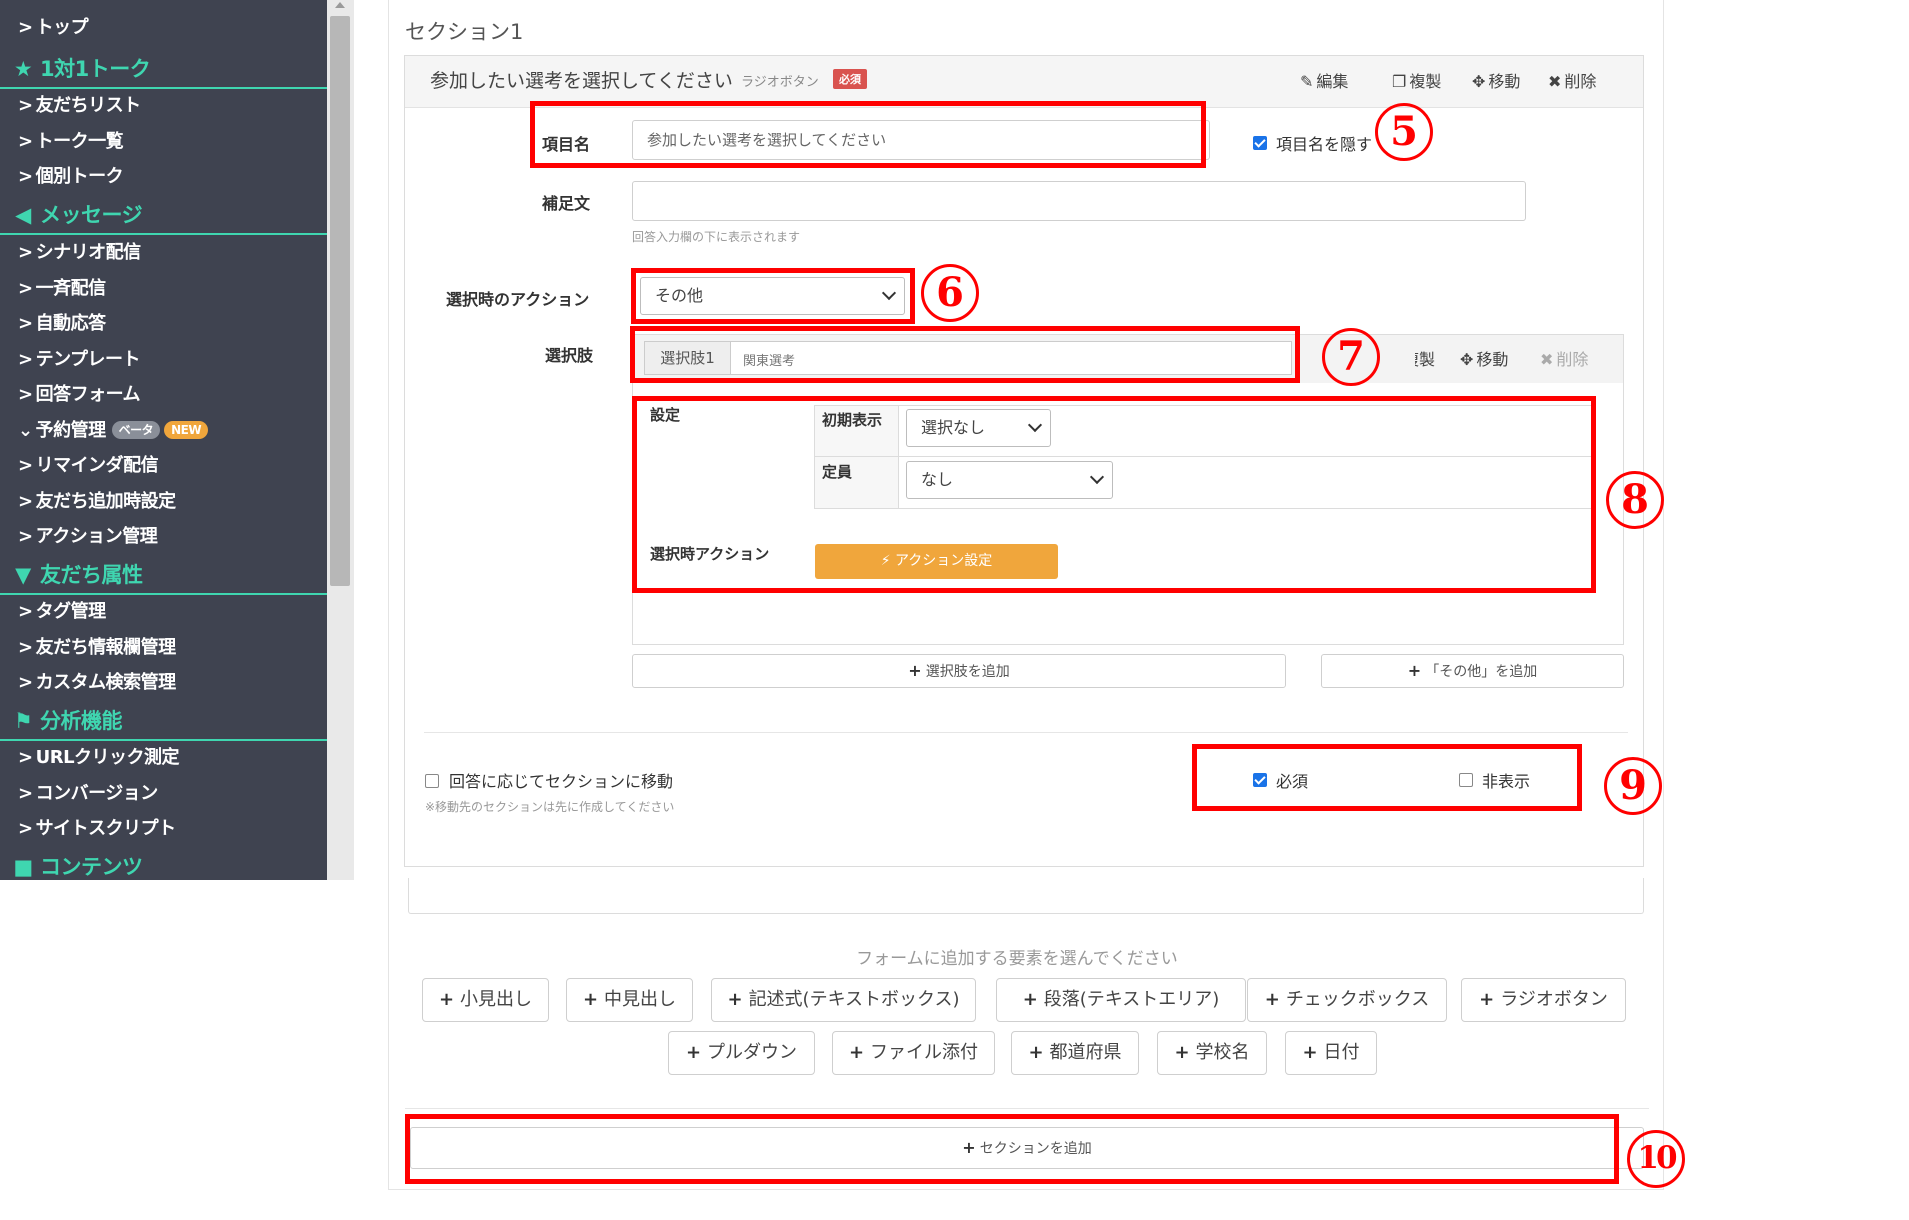 The width and height of the screenshot is (1909, 1220). Describe the element at coordinates (561, 781) in the screenshot. I see `jump-section-label: 回答に応じてセクションに移動` at that location.